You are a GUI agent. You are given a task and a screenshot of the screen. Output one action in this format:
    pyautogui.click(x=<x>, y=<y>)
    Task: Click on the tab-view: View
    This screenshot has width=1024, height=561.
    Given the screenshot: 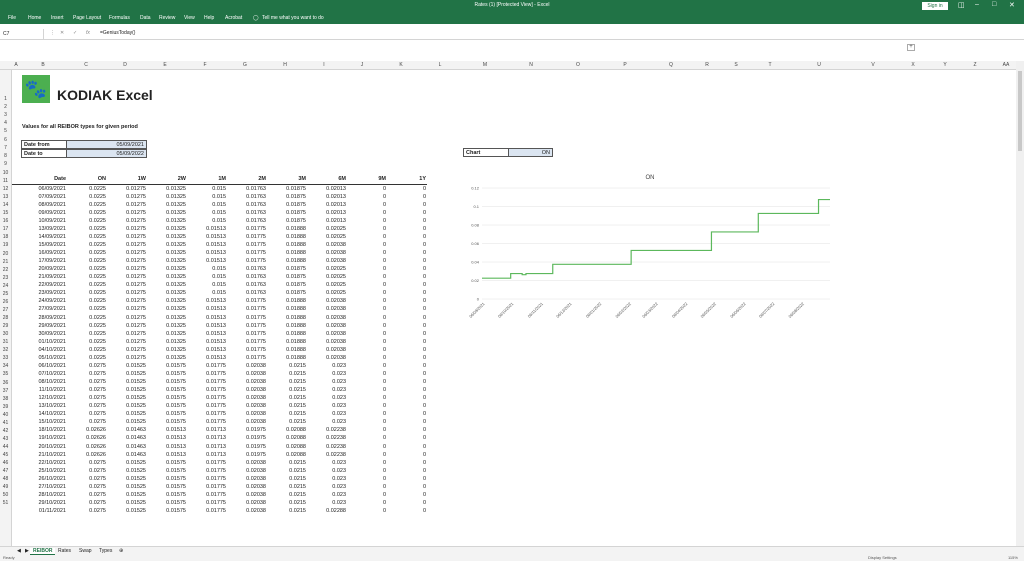 What is the action you would take?
    pyautogui.click(x=189, y=18)
    